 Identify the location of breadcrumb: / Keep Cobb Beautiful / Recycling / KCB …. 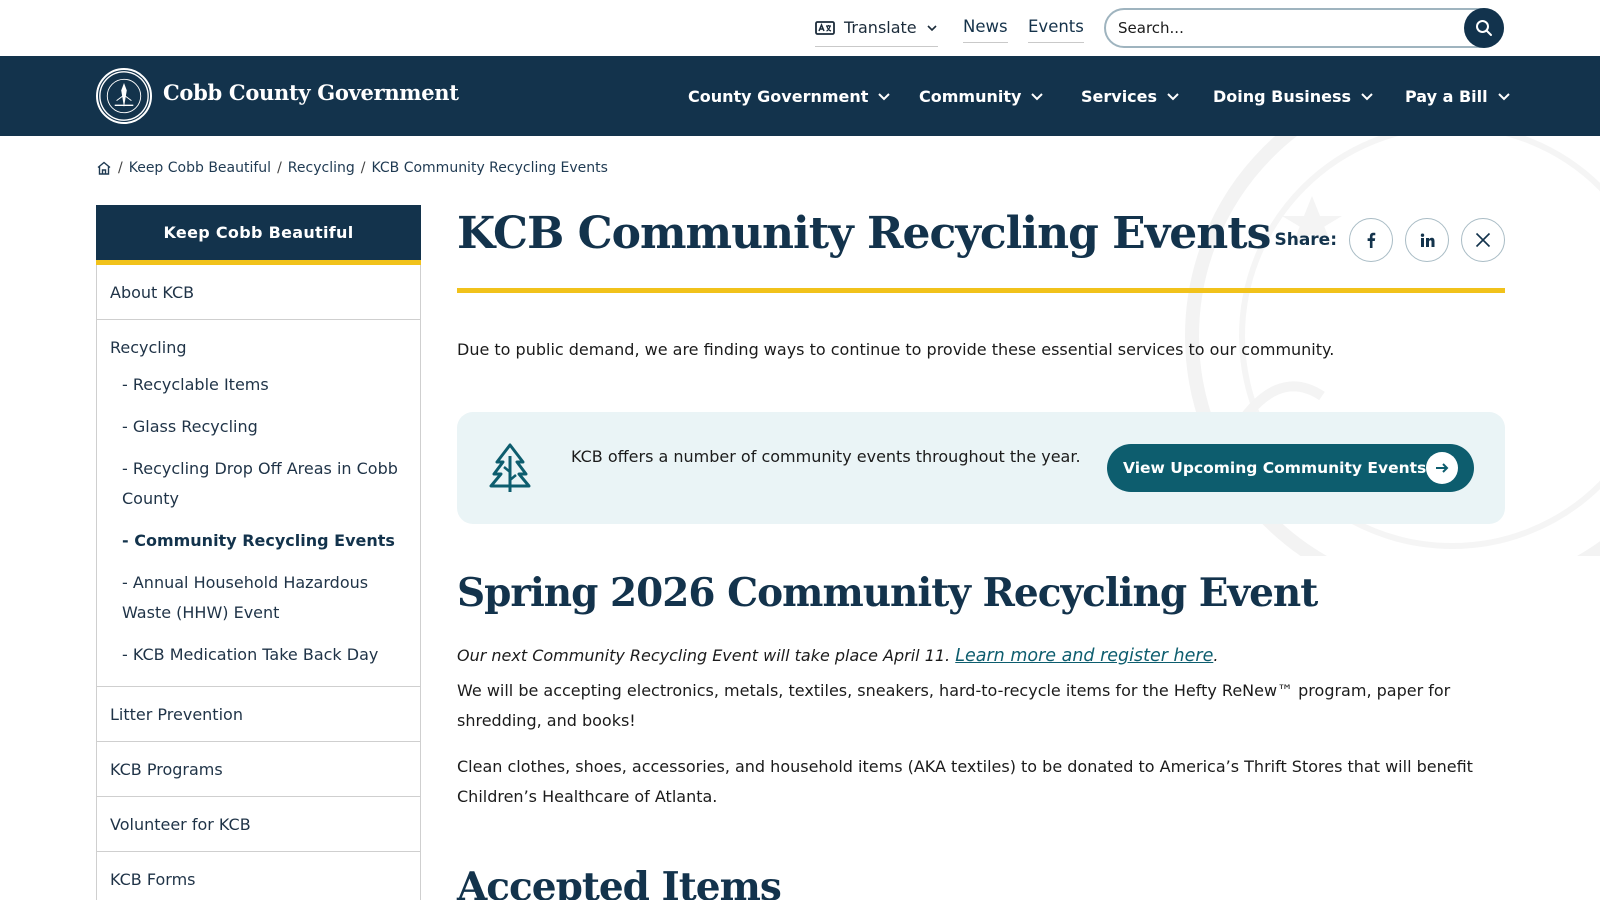
(352, 168).